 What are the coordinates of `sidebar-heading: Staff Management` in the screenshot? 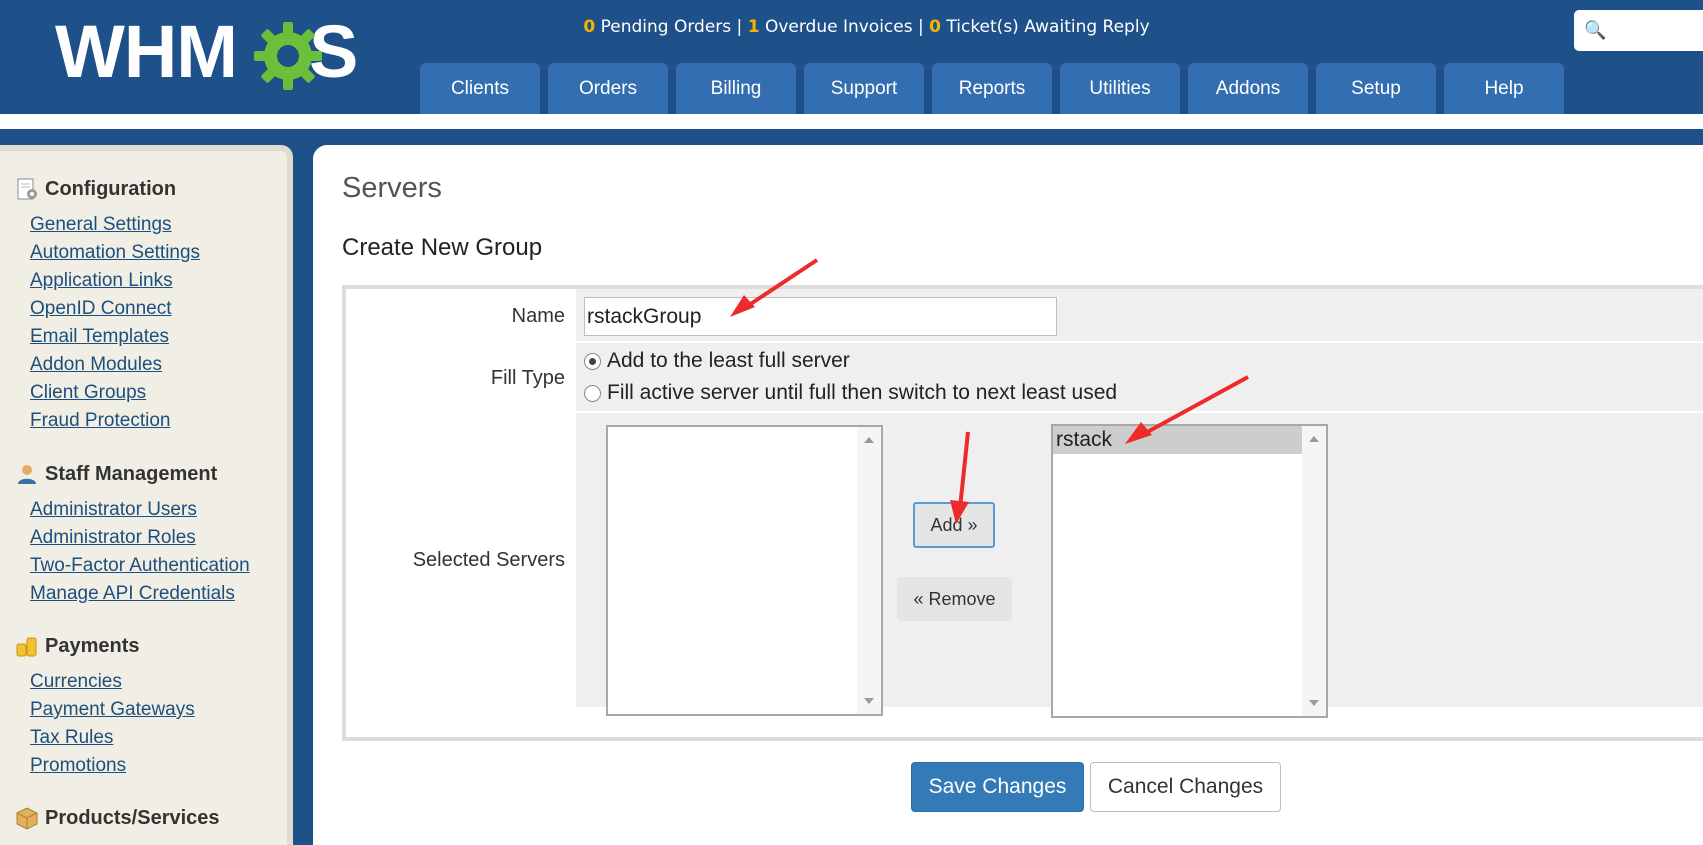 It's located at (131, 473).